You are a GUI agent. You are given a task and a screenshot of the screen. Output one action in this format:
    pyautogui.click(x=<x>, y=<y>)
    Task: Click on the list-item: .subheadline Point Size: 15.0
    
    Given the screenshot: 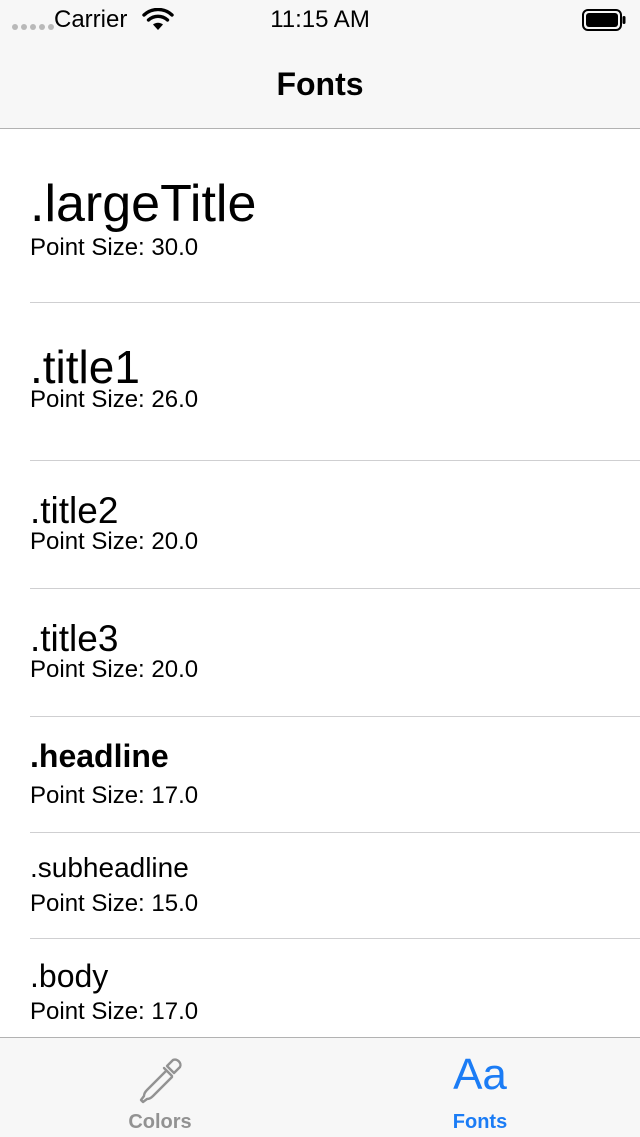 What is the action you would take?
    pyautogui.click(x=320, y=886)
    